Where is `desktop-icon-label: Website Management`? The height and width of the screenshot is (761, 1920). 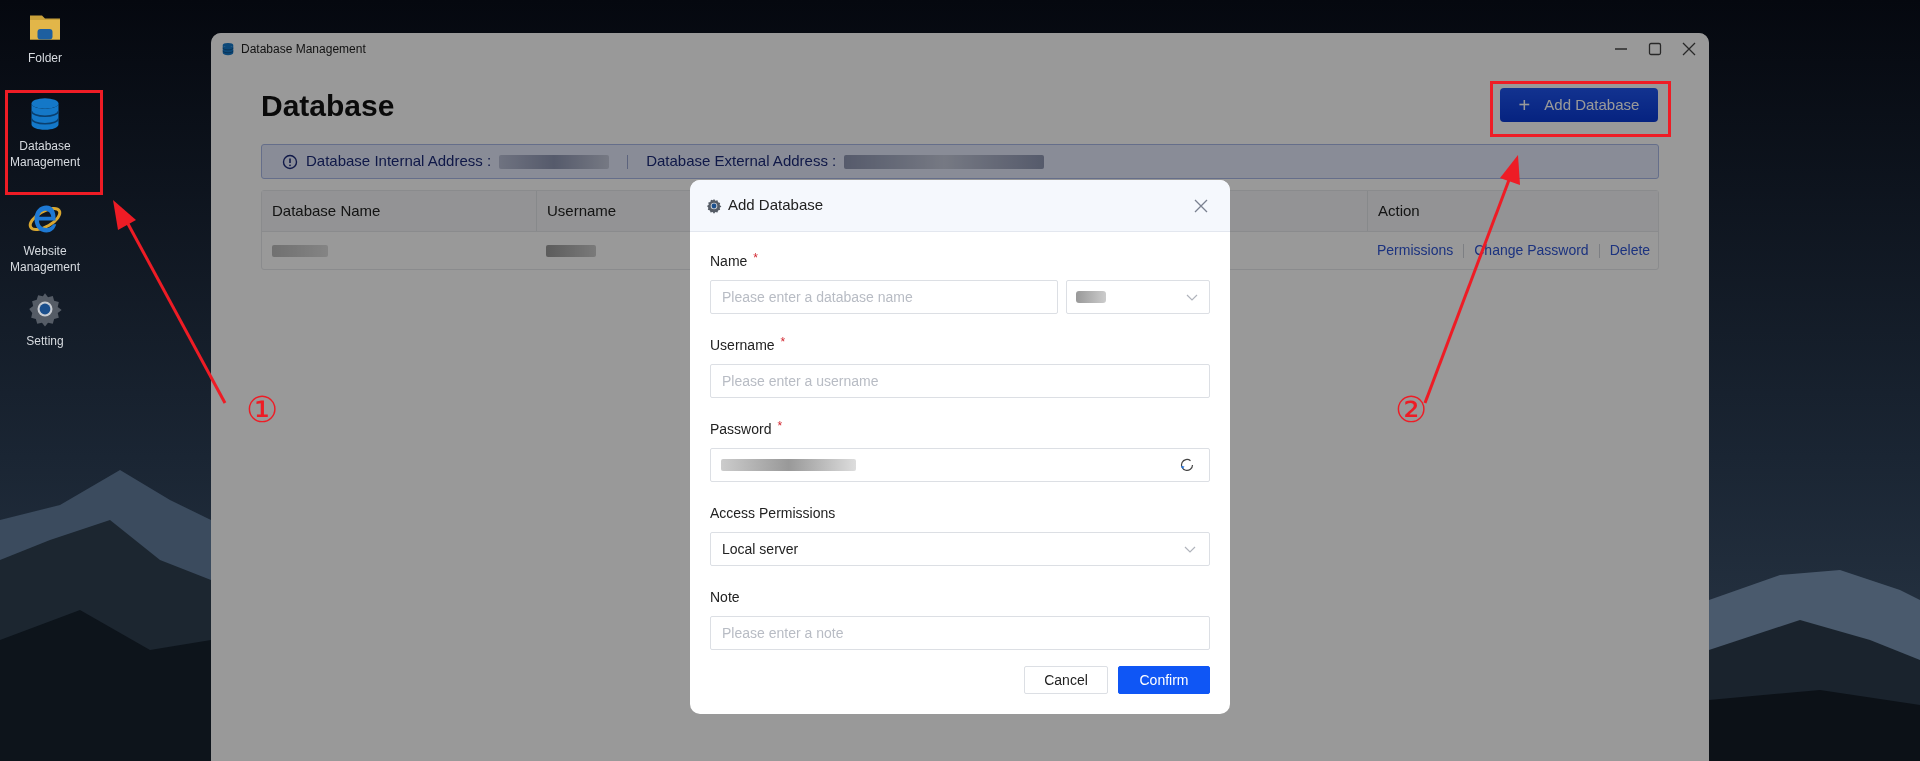
desktop-icon-label: Website Management is located at coordinates (45, 259).